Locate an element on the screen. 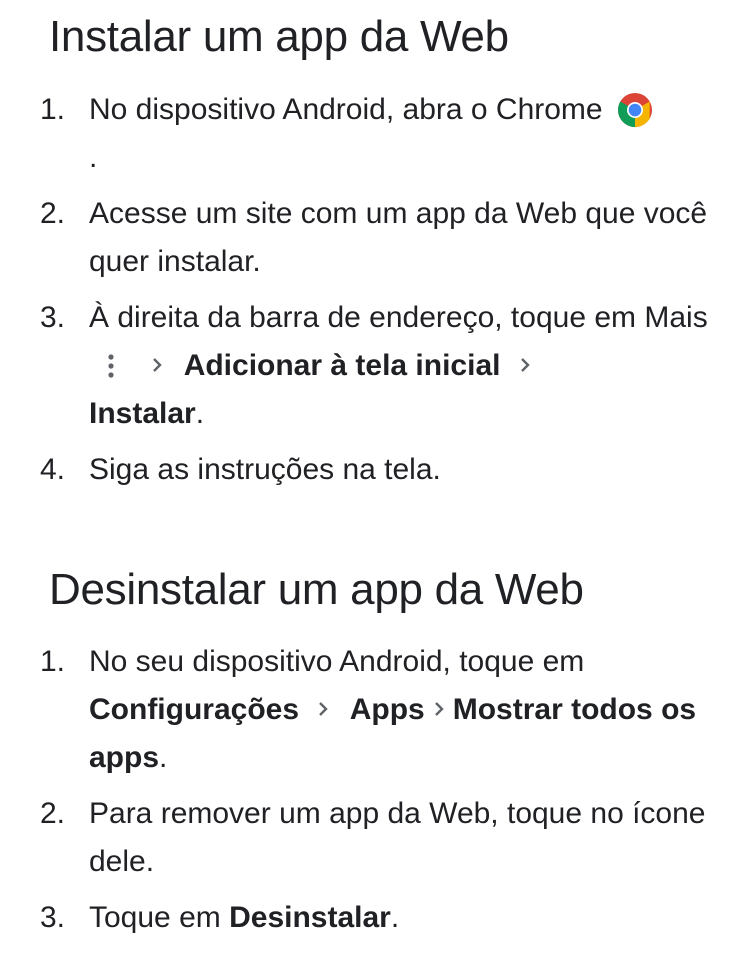  step-number: 4. is located at coordinates (53, 469).